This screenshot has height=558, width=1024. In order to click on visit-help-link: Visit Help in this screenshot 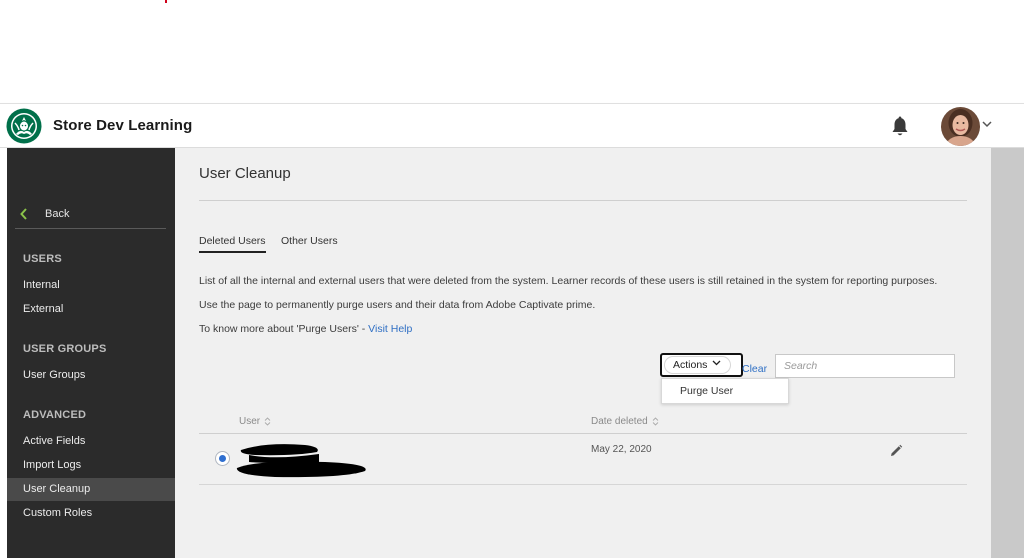, I will do `click(390, 329)`.